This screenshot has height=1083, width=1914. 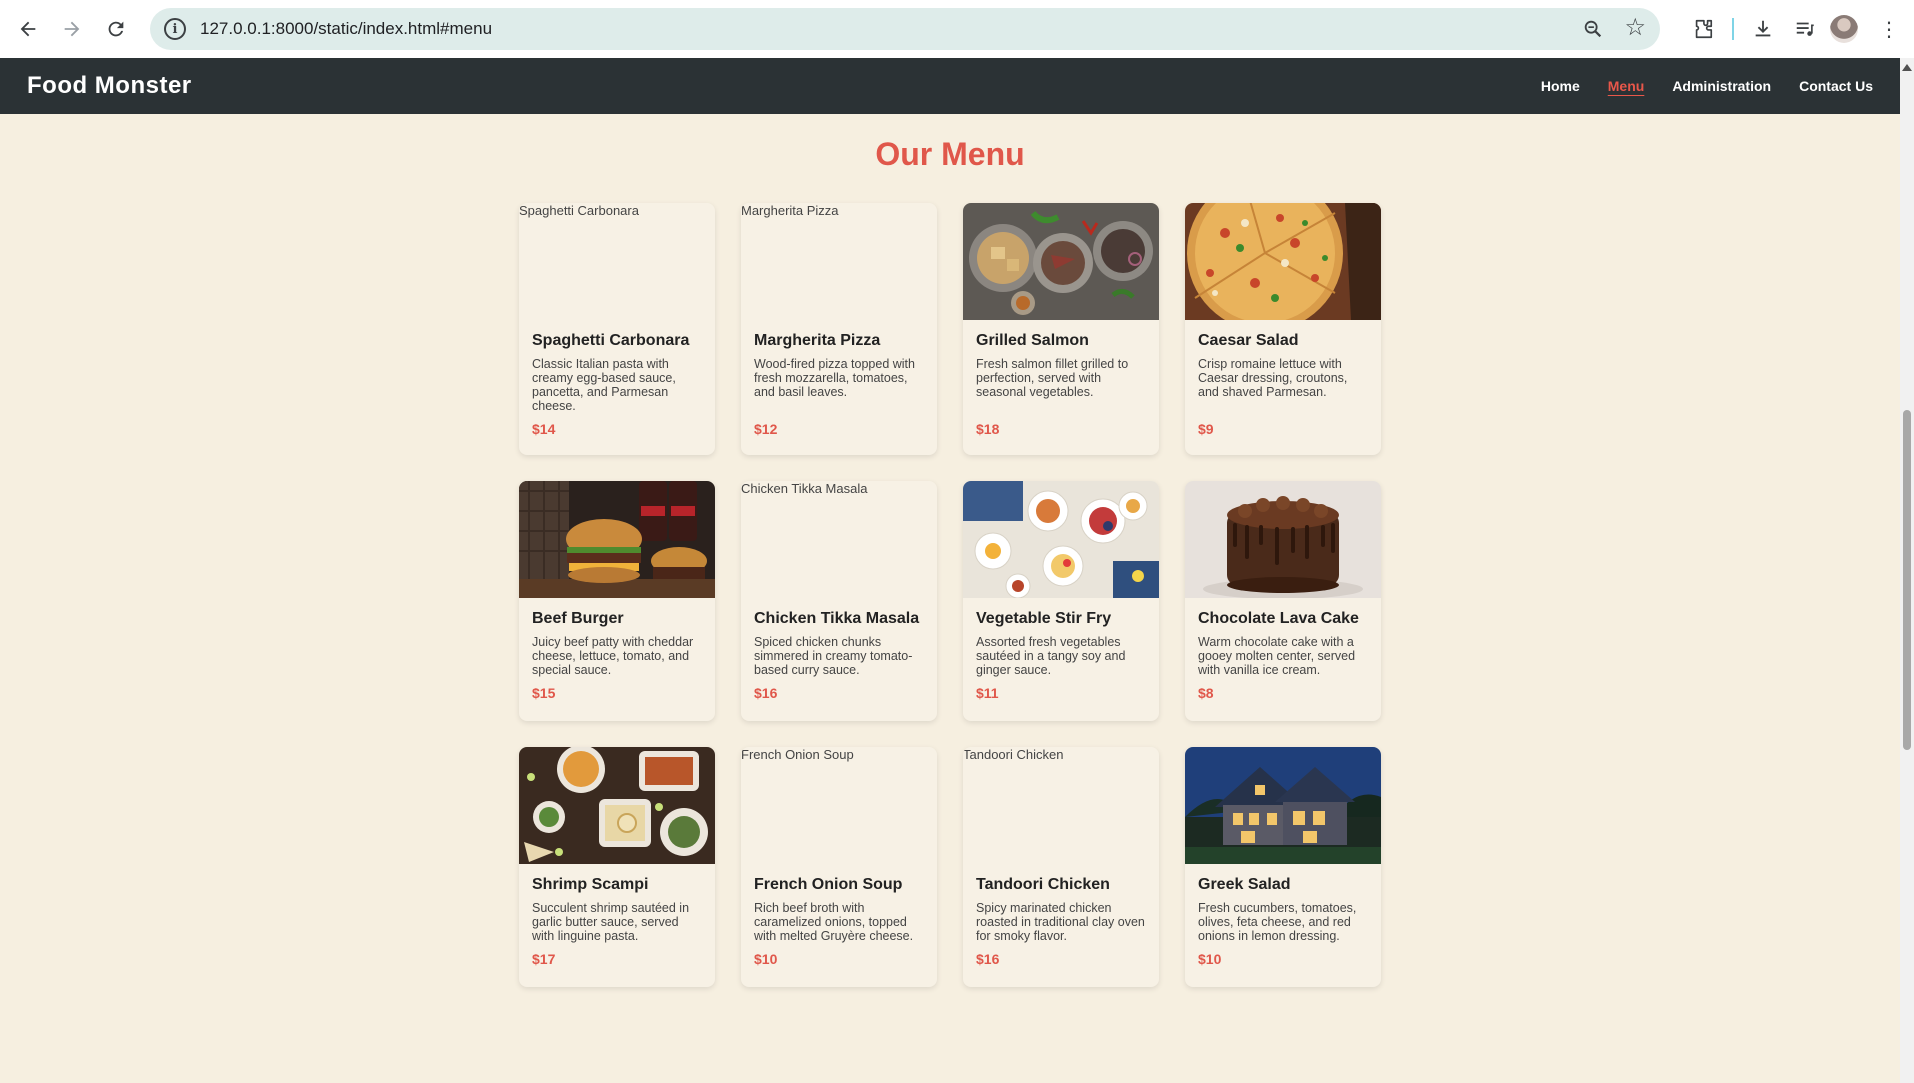 What do you see at coordinates (1278, 618) in the screenshot?
I see `menu-item-name: Chocolate Lava Cake` at bounding box center [1278, 618].